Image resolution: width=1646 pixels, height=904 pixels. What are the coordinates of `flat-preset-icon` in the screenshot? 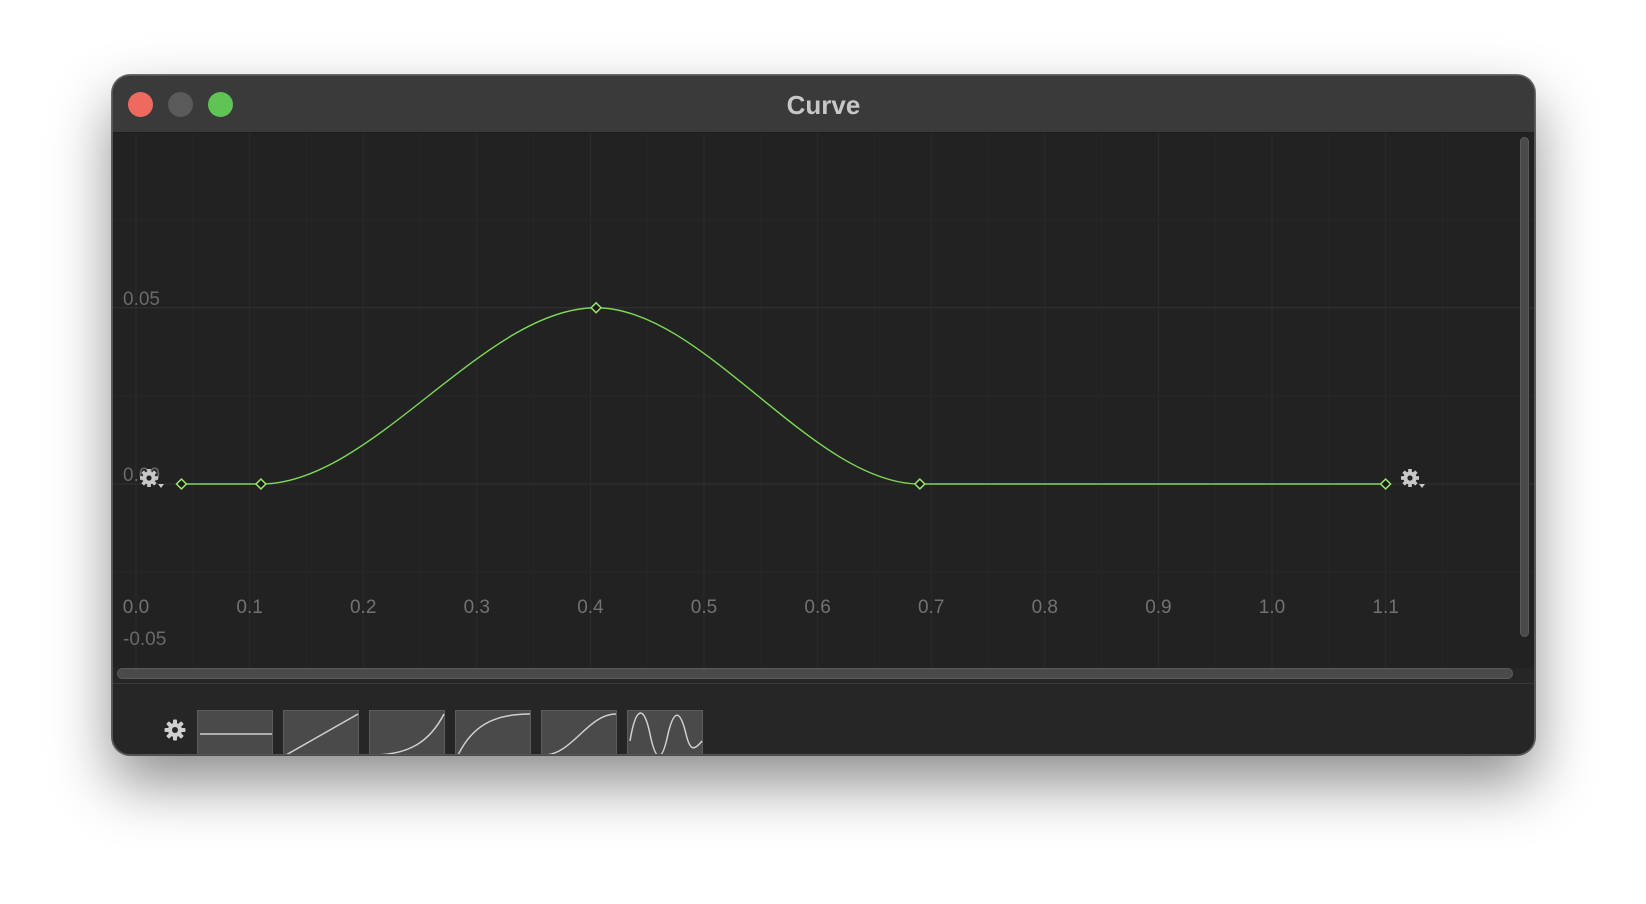 It's located at (236, 734).